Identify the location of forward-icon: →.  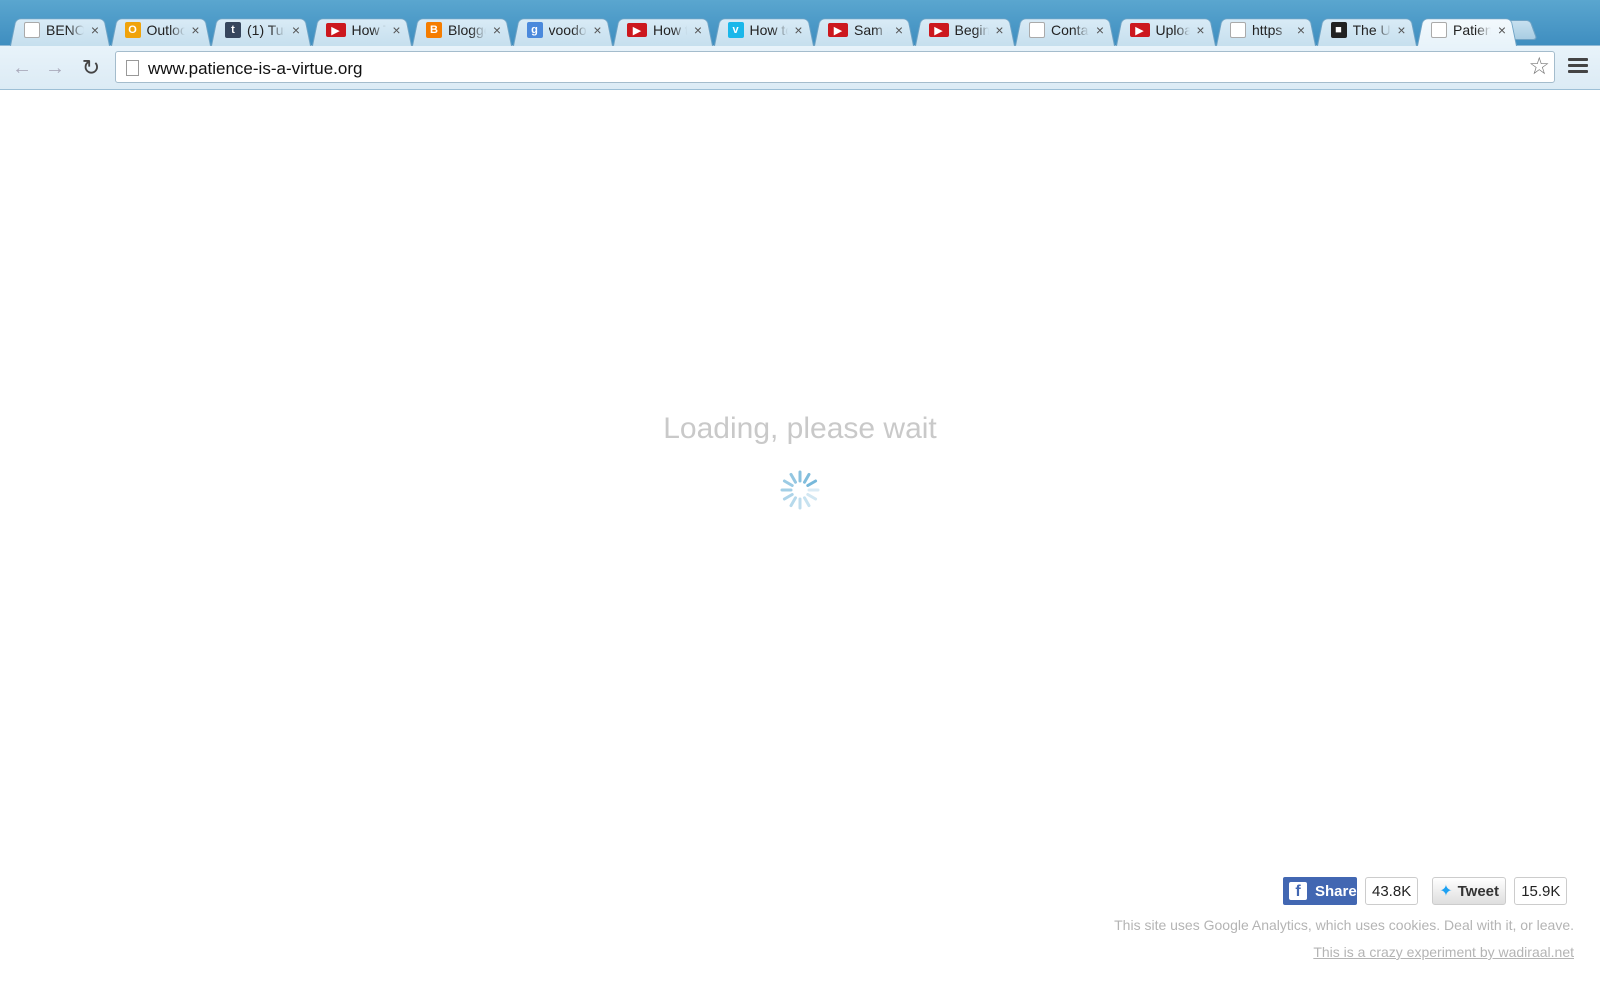
(55, 68).